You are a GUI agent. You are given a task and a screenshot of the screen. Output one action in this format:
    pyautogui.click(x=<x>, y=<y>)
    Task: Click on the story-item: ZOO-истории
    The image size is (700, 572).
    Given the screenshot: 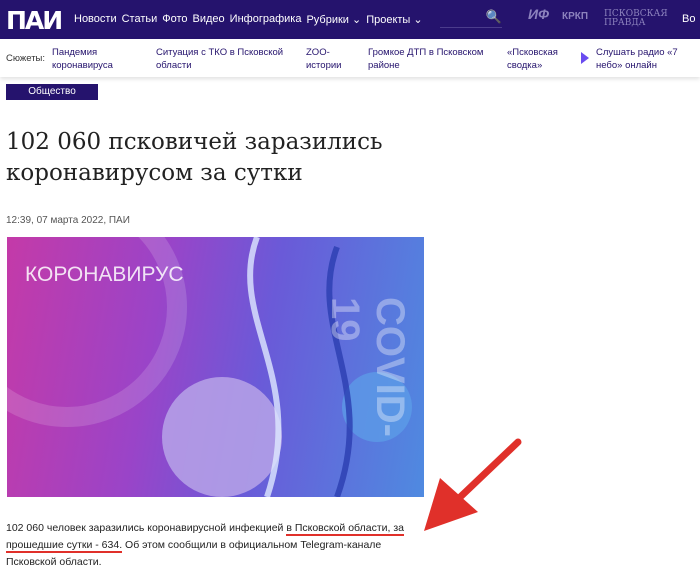 What is the action you would take?
    pyautogui.click(x=326, y=59)
    